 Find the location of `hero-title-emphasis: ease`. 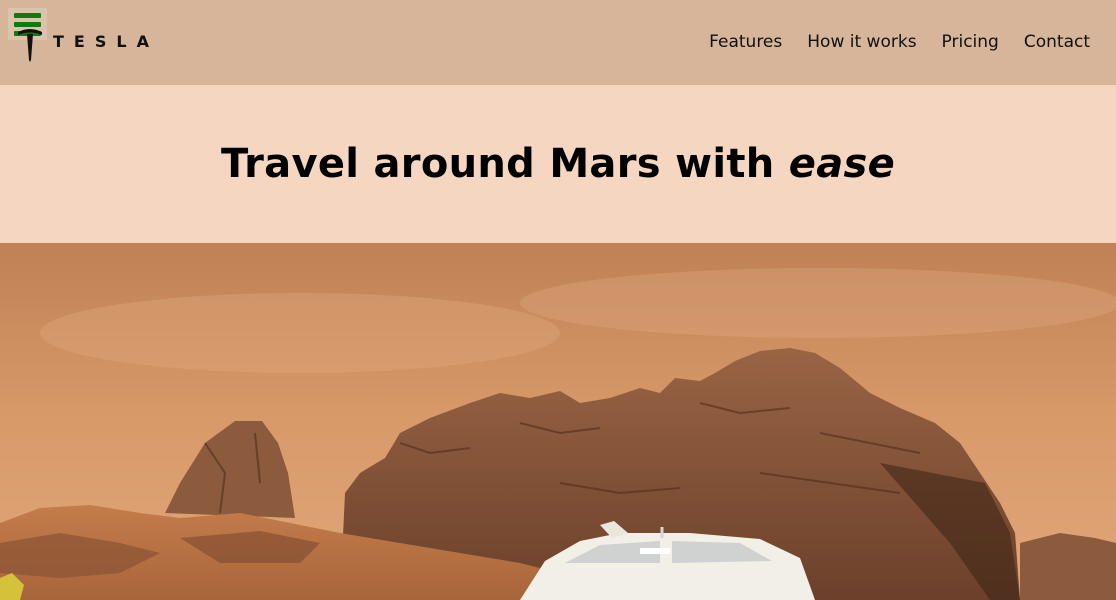

hero-title-emphasis: ease is located at coordinates (842, 164).